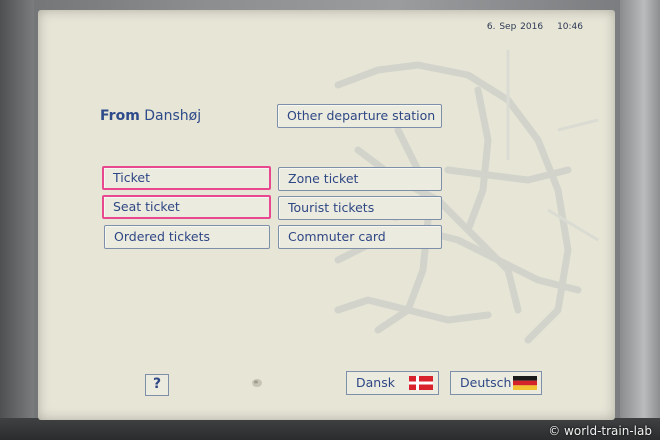  What do you see at coordinates (421, 383) in the screenshot?
I see `denmark-flag-icon` at bounding box center [421, 383].